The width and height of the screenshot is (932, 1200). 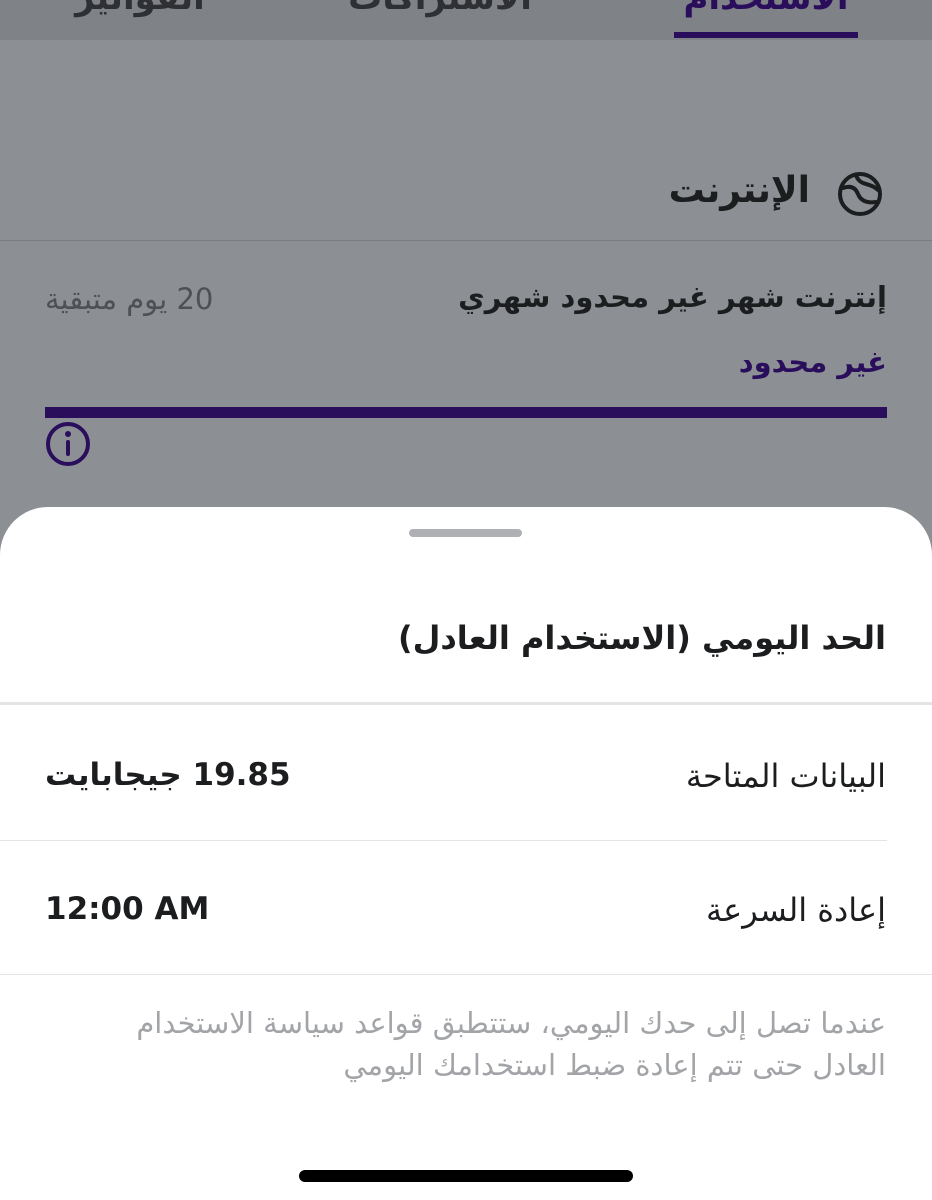 What do you see at coordinates (641, 638) in the screenshot?
I see `sheet-title: الحد اليومي (الاستخدام العادل)` at bounding box center [641, 638].